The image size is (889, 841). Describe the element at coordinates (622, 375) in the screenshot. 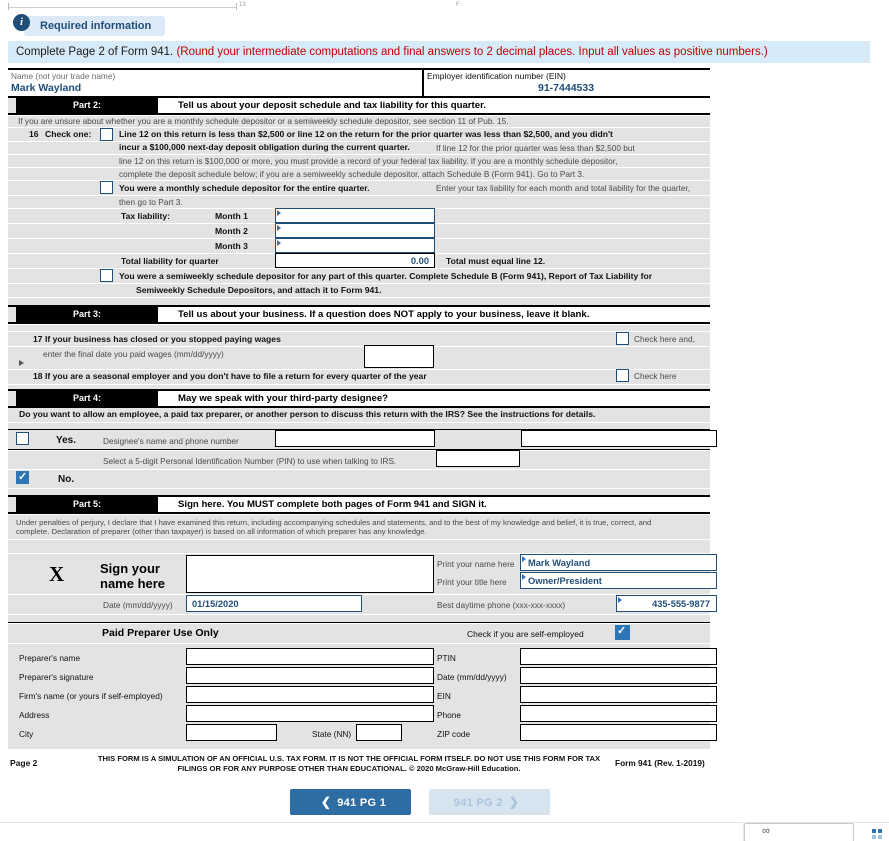

I see `checkbox-line18` at that location.